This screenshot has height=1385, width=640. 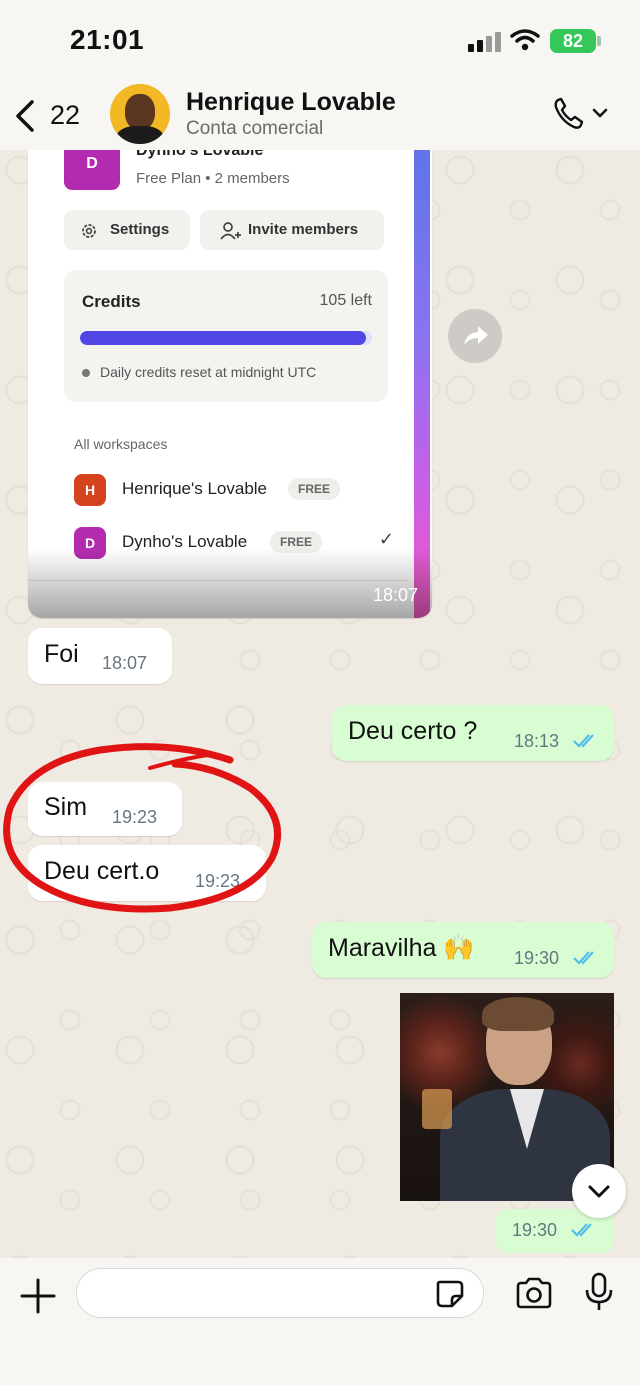 I want to click on message-text: Deu cert.o, so click(x=102, y=871).